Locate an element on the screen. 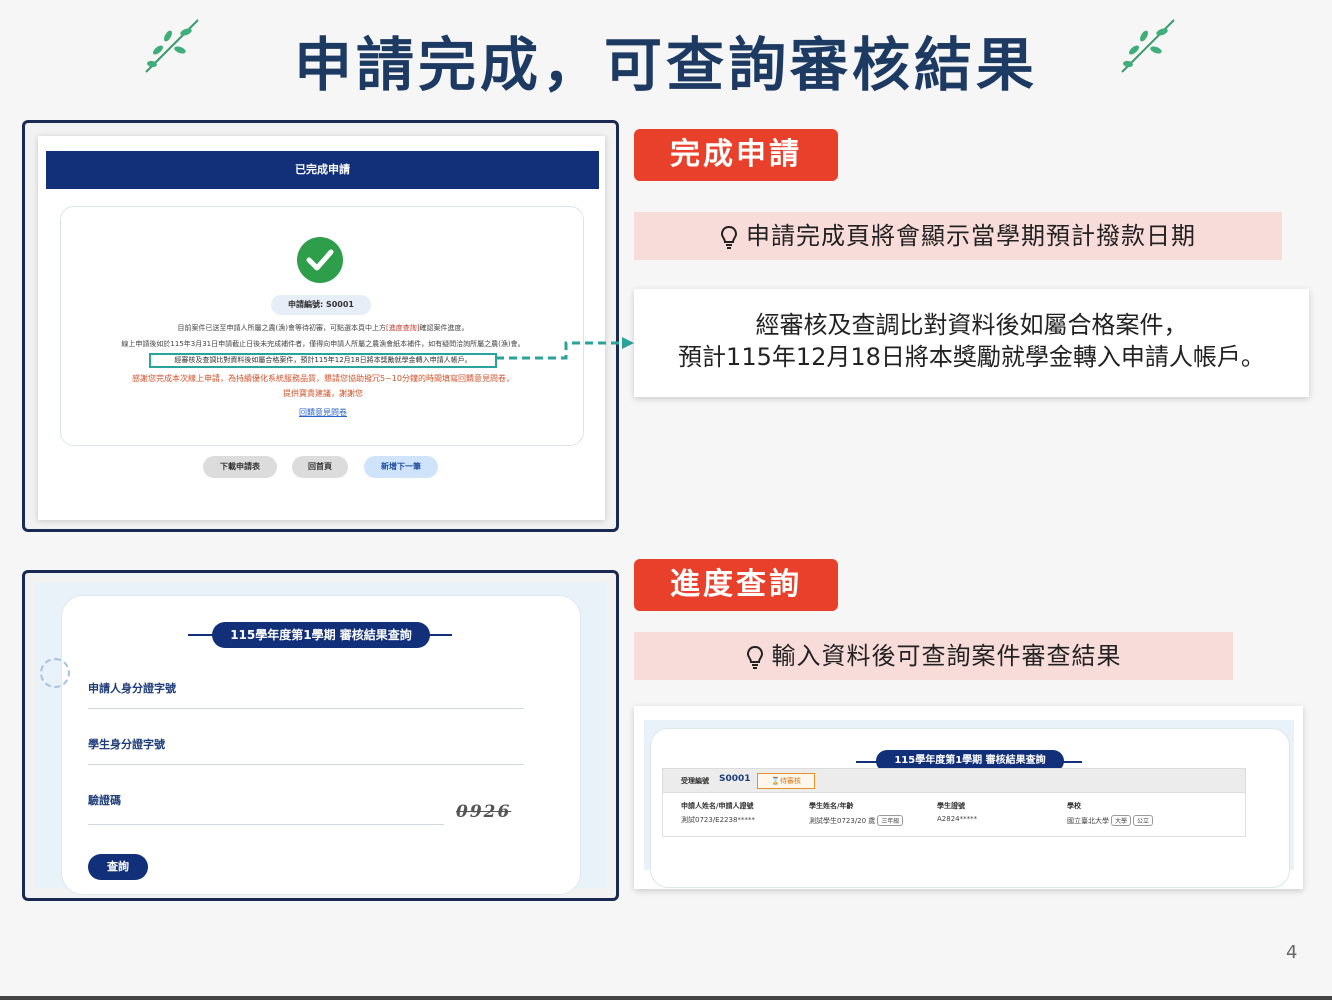  applicant-column: 申請人姓名/申請人證號 測試0723/E2238***** is located at coordinates (718, 813).